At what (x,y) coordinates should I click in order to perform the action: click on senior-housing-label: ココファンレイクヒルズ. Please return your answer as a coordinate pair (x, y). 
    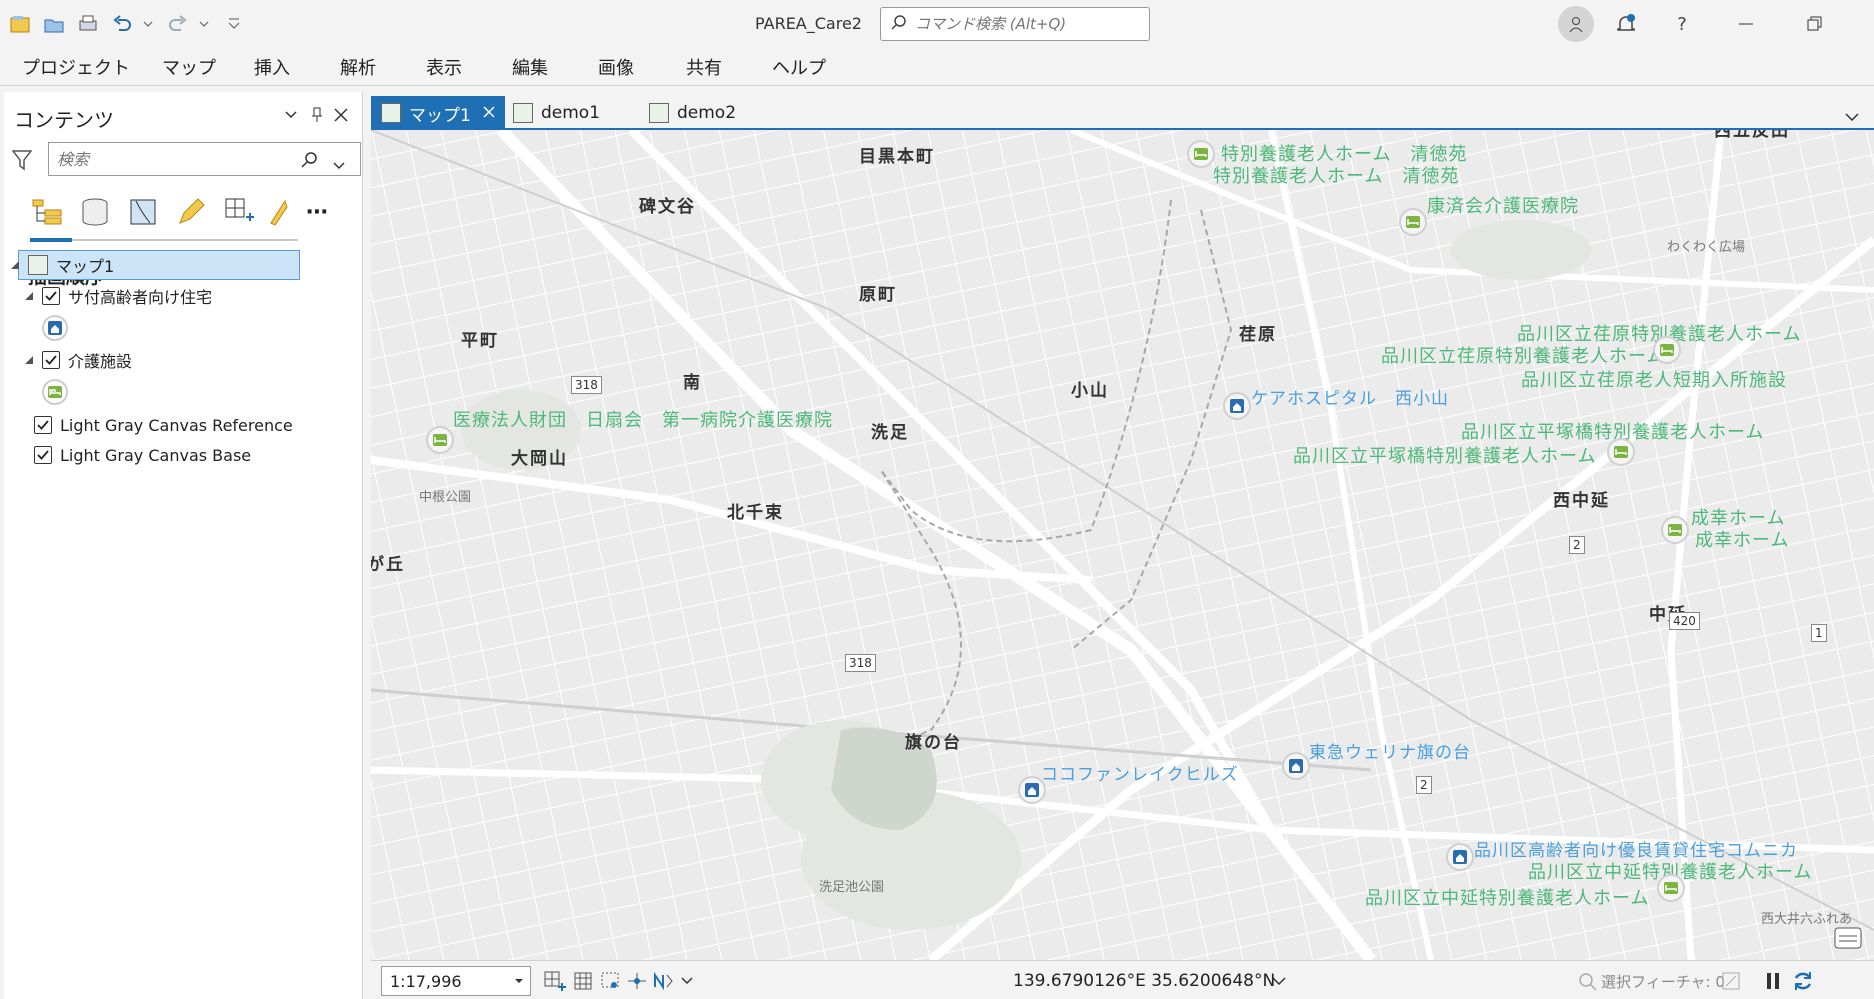
    Looking at the image, I should click on (1140, 775).